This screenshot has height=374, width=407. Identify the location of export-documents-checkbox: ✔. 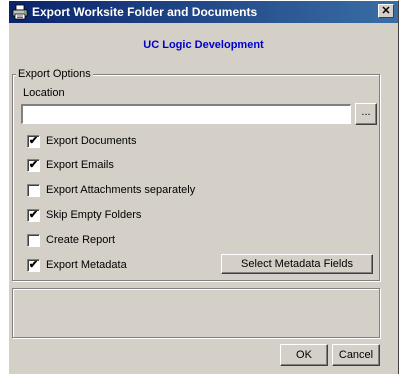
(33, 141).